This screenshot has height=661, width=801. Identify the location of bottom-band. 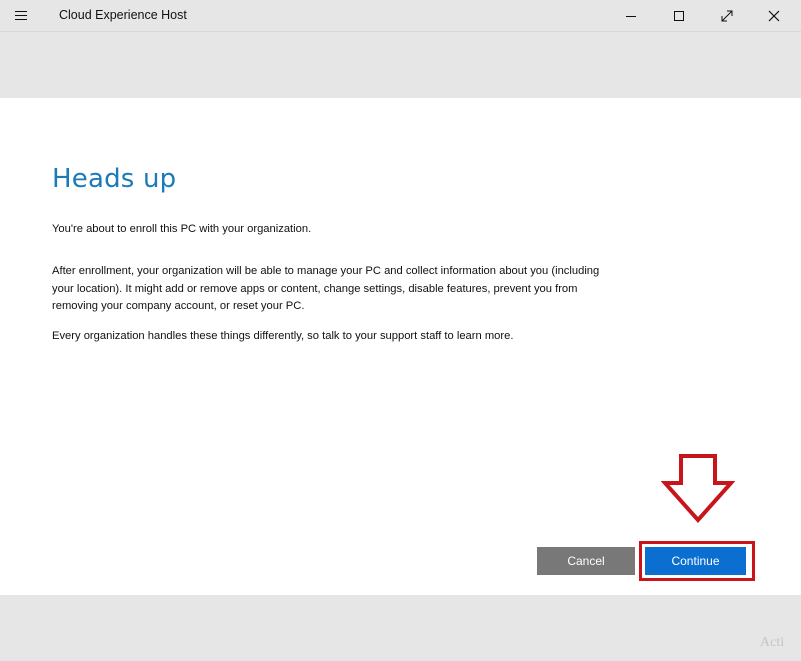
(400, 628).